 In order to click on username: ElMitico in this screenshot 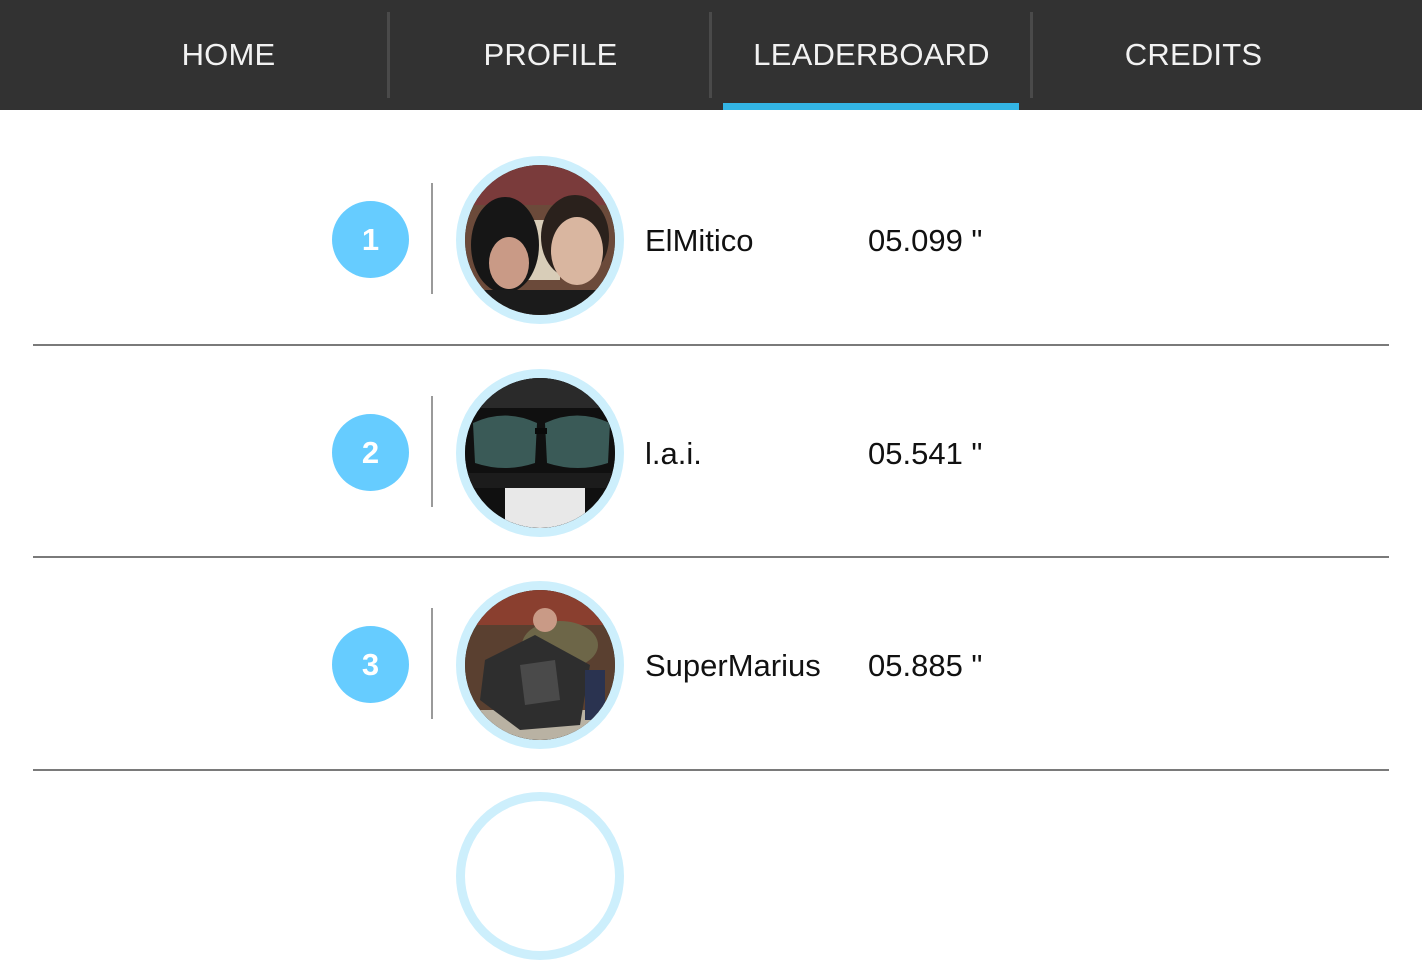, I will do `click(699, 240)`.